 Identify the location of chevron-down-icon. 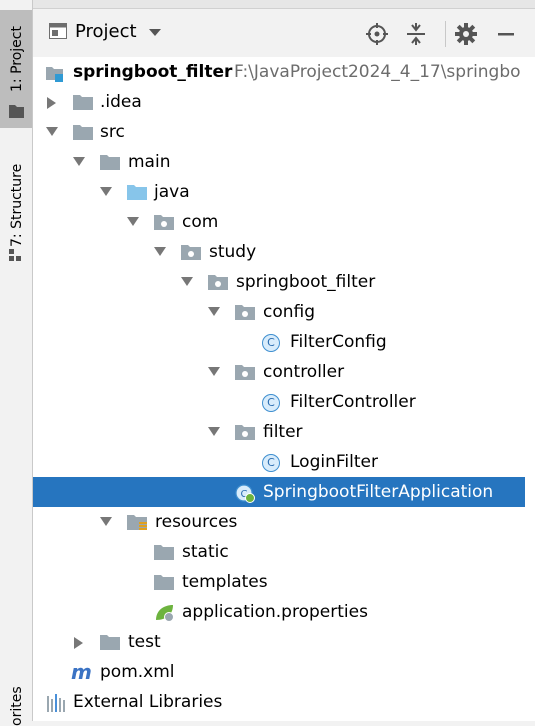
(155, 33).